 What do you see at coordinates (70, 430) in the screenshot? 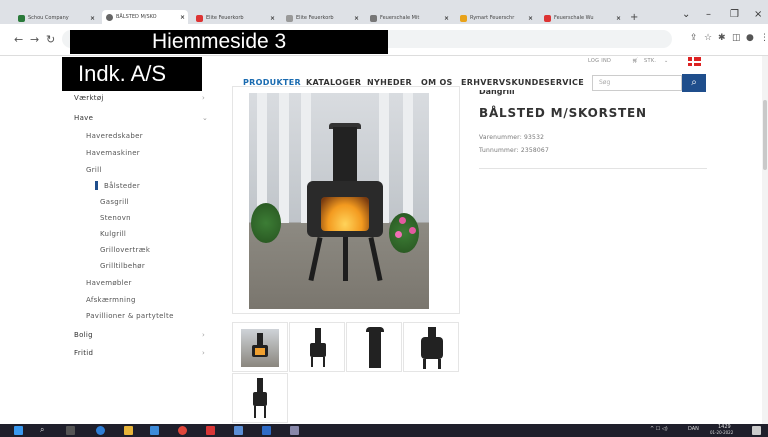
I see `task-view-icon` at bounding box center [70, 430].